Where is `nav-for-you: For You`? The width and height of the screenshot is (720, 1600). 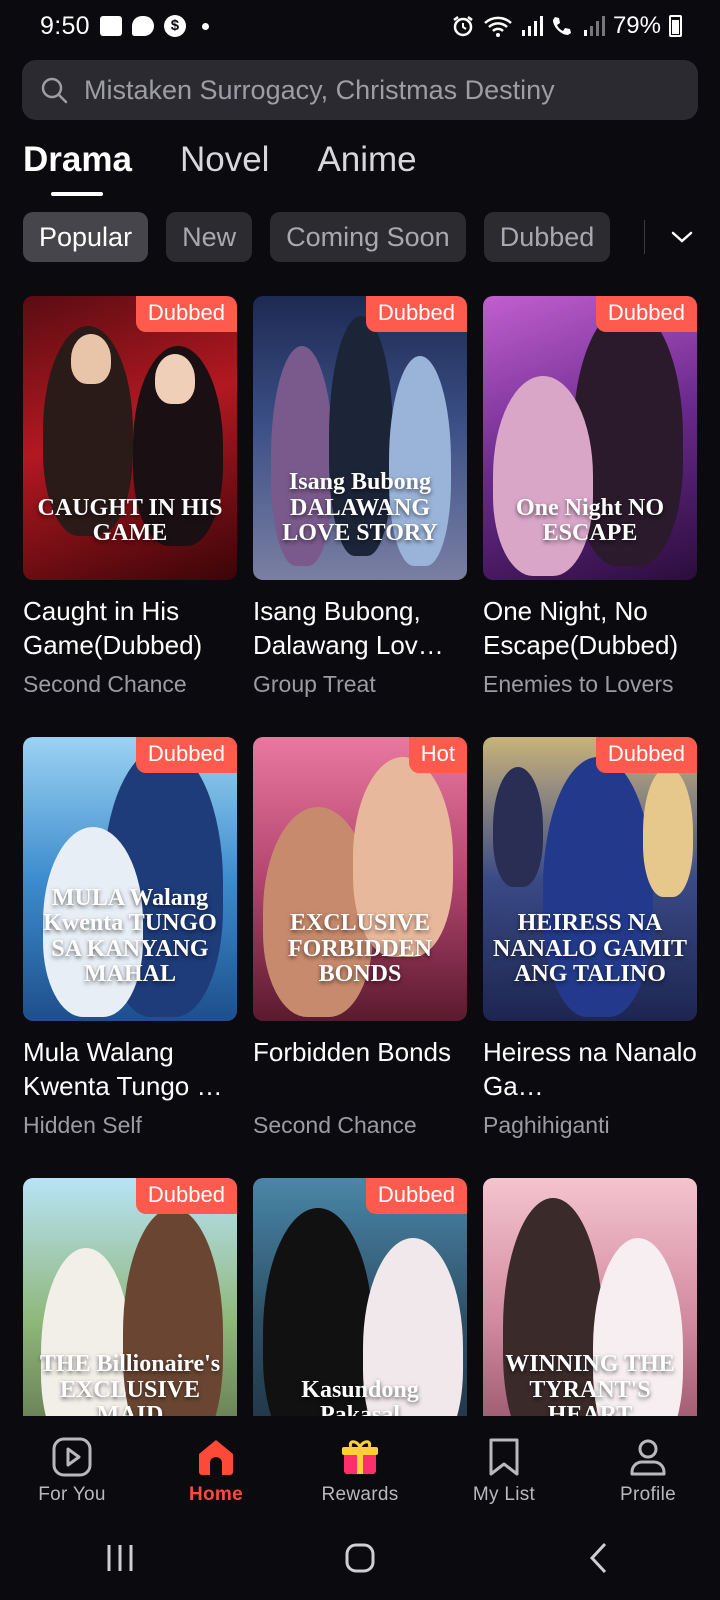
nav-for-you: For You is located at coordinates (72, 1466).